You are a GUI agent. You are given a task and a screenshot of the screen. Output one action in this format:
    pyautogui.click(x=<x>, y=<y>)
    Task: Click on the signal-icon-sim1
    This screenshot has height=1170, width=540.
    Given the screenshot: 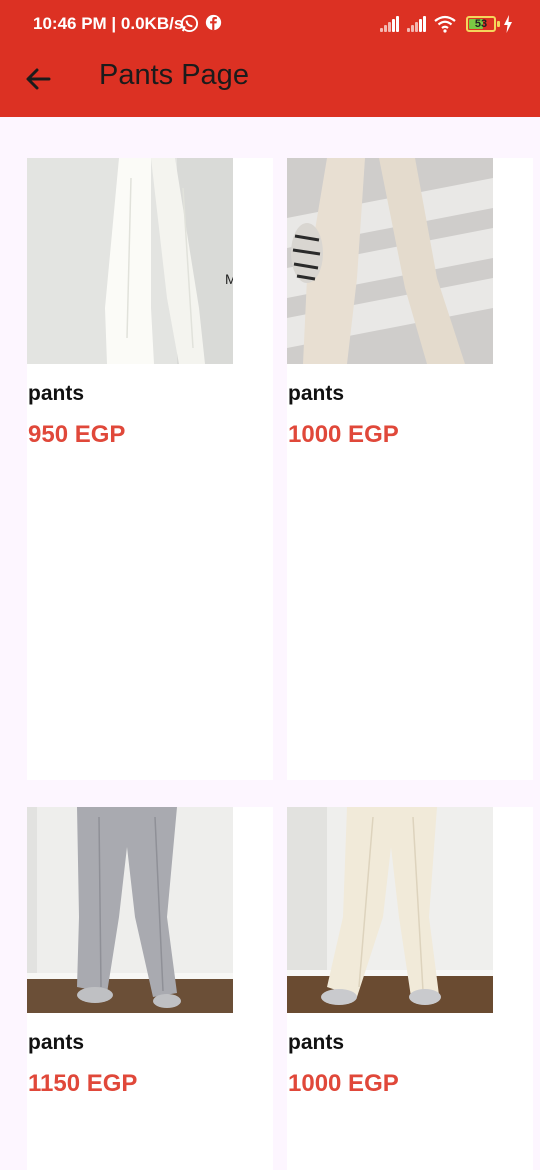 What is the action you would take?
    pyautogui.click(x=391, y=24)
    